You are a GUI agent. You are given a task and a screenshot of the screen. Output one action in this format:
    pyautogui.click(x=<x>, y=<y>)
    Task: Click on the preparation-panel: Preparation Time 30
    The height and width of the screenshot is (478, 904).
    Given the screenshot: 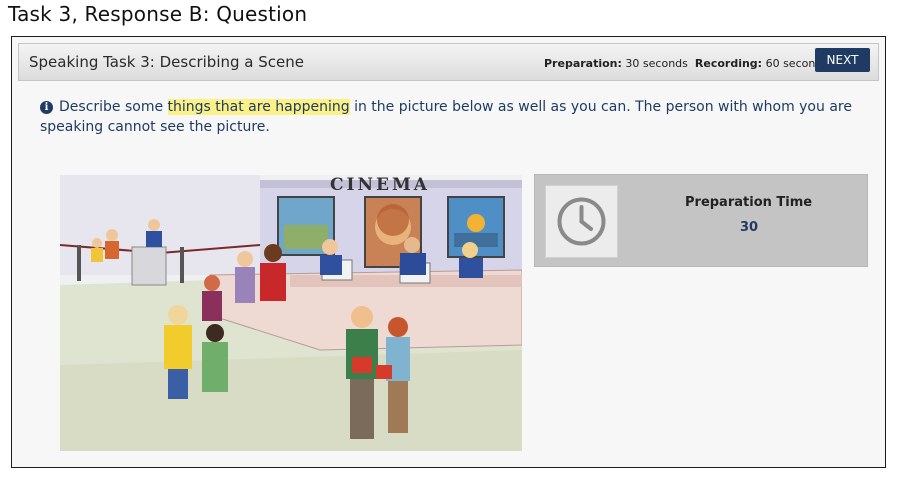 What is the action you would take?
    pyautogui.click(x=701, y=220)
    